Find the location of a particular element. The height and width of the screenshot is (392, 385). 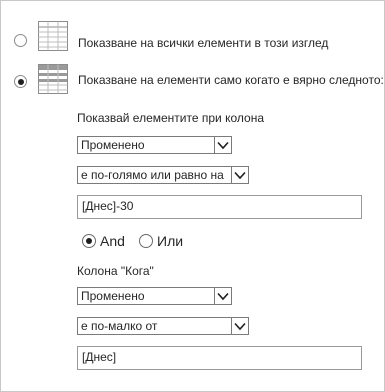

and-label: And is located at coordinates (112, 241).